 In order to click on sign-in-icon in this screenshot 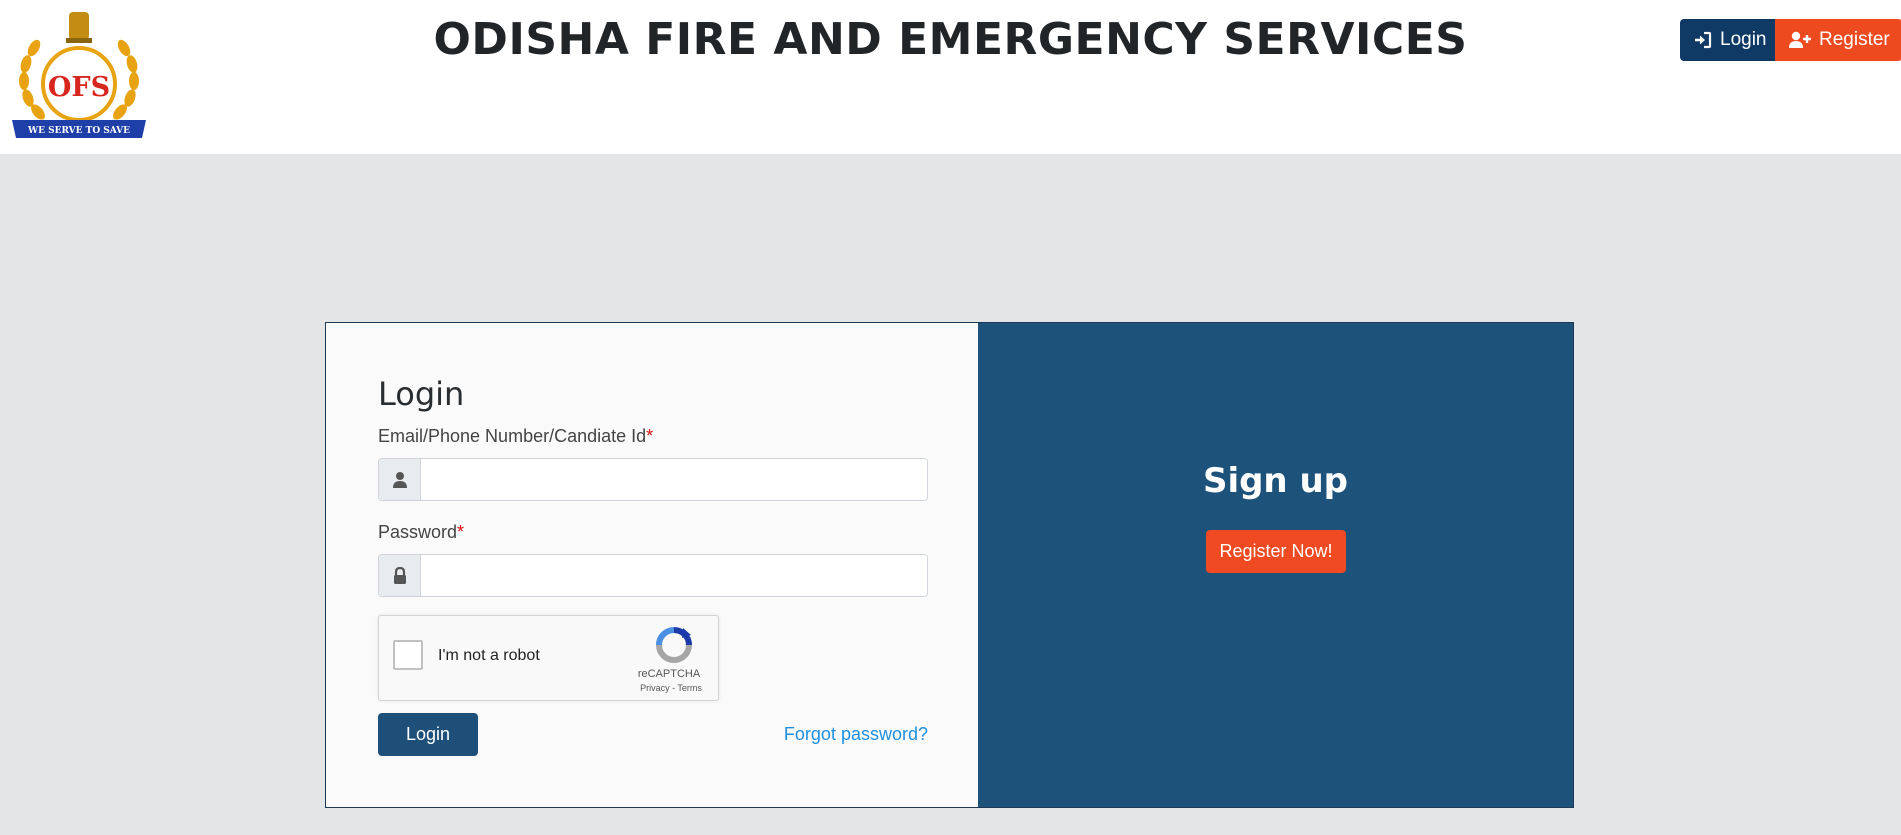, I will do `click(1703, 40)`.